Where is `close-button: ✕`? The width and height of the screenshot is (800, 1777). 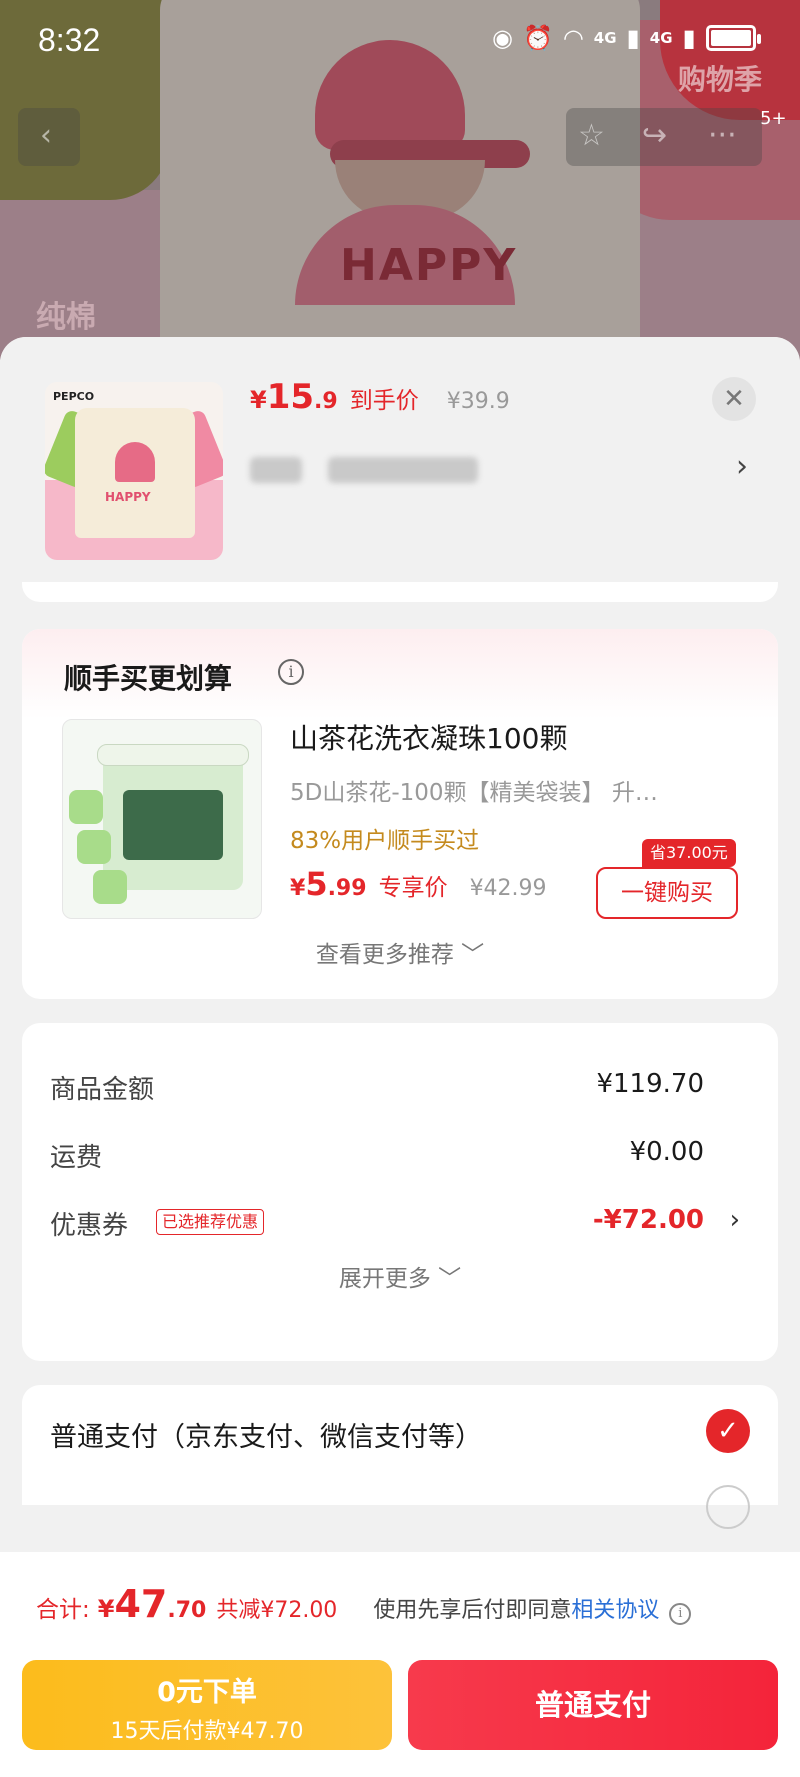
close-button: ✕ is located at coordinates (734, 399).